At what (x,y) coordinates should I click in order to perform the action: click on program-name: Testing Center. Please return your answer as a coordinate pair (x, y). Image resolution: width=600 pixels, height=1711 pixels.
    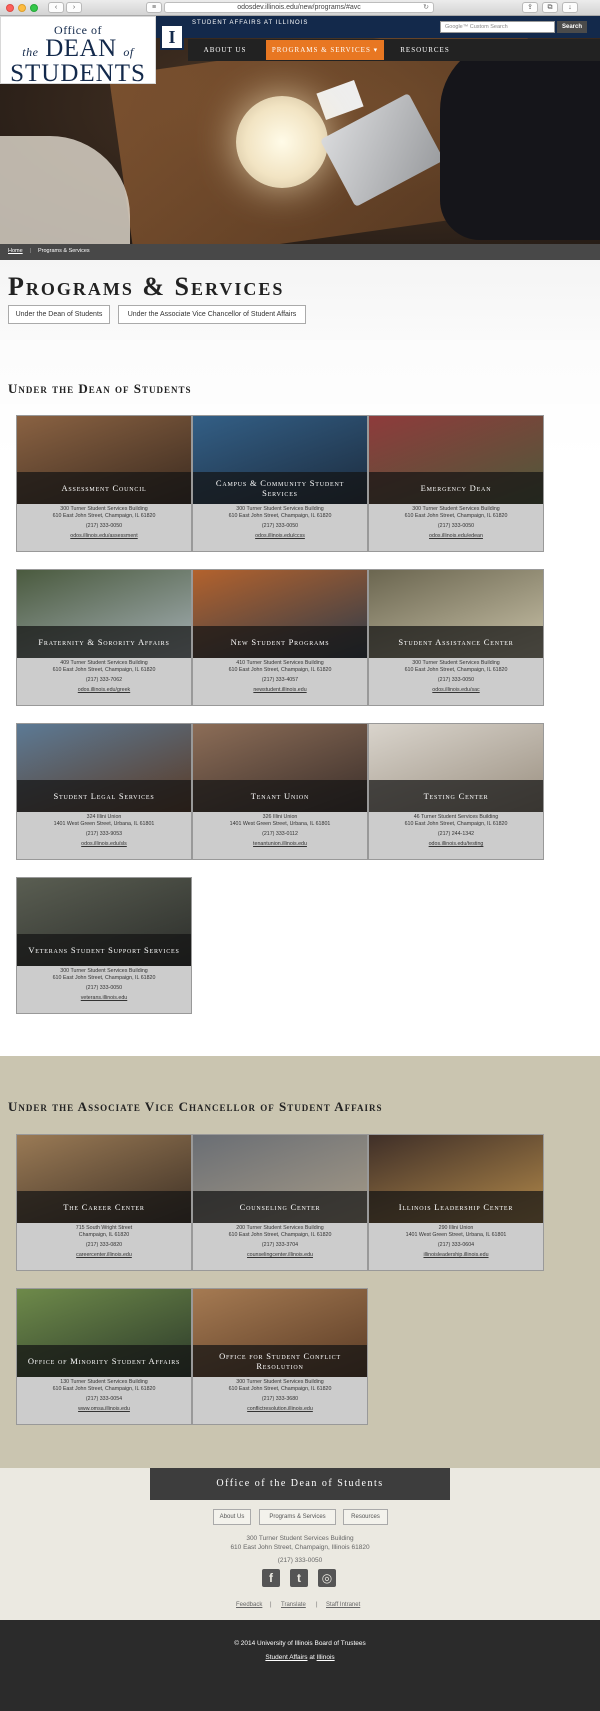
    Looking at the image, I should click on (456, 796).